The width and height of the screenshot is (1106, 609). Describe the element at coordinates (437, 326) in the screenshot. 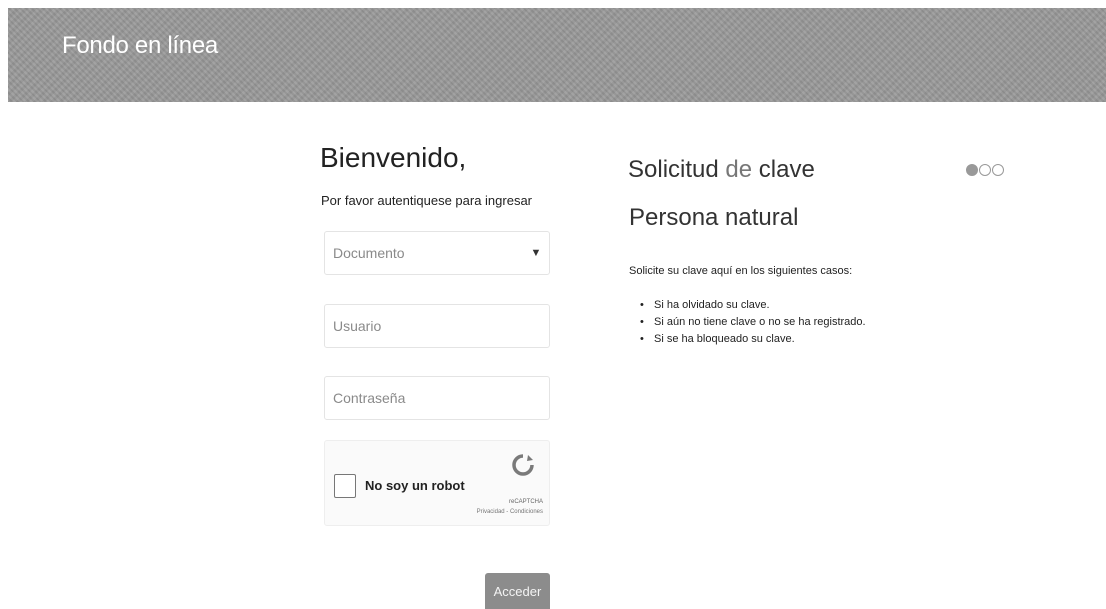

I see `username-field: Usuario` at that location.